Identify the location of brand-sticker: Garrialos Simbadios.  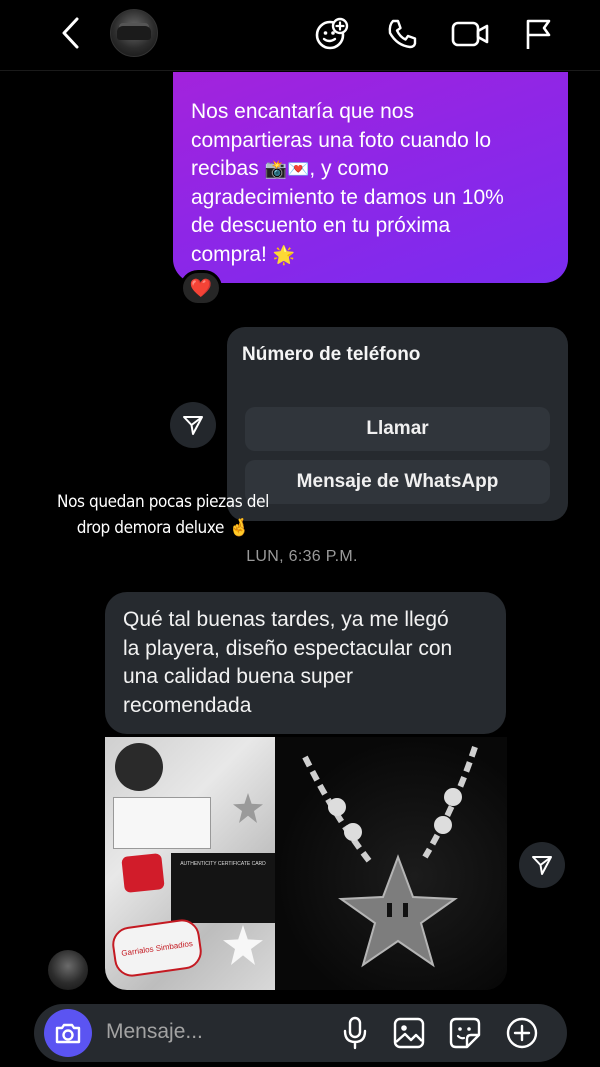
(157, 948).